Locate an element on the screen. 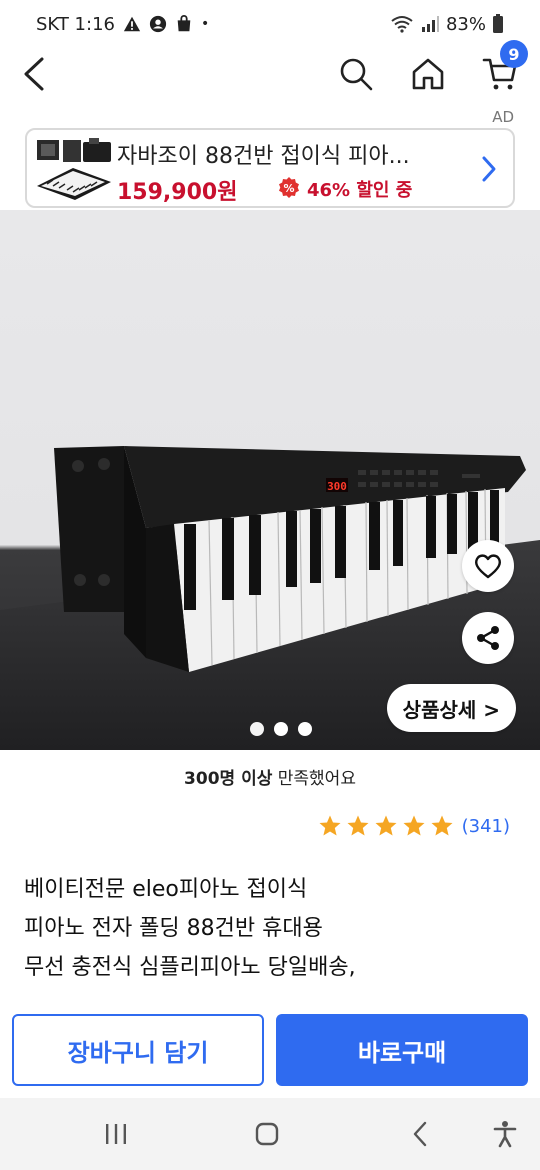 The width and height of the screenshot is (540, 1170). search-icon is located at coordinates (356, 74).